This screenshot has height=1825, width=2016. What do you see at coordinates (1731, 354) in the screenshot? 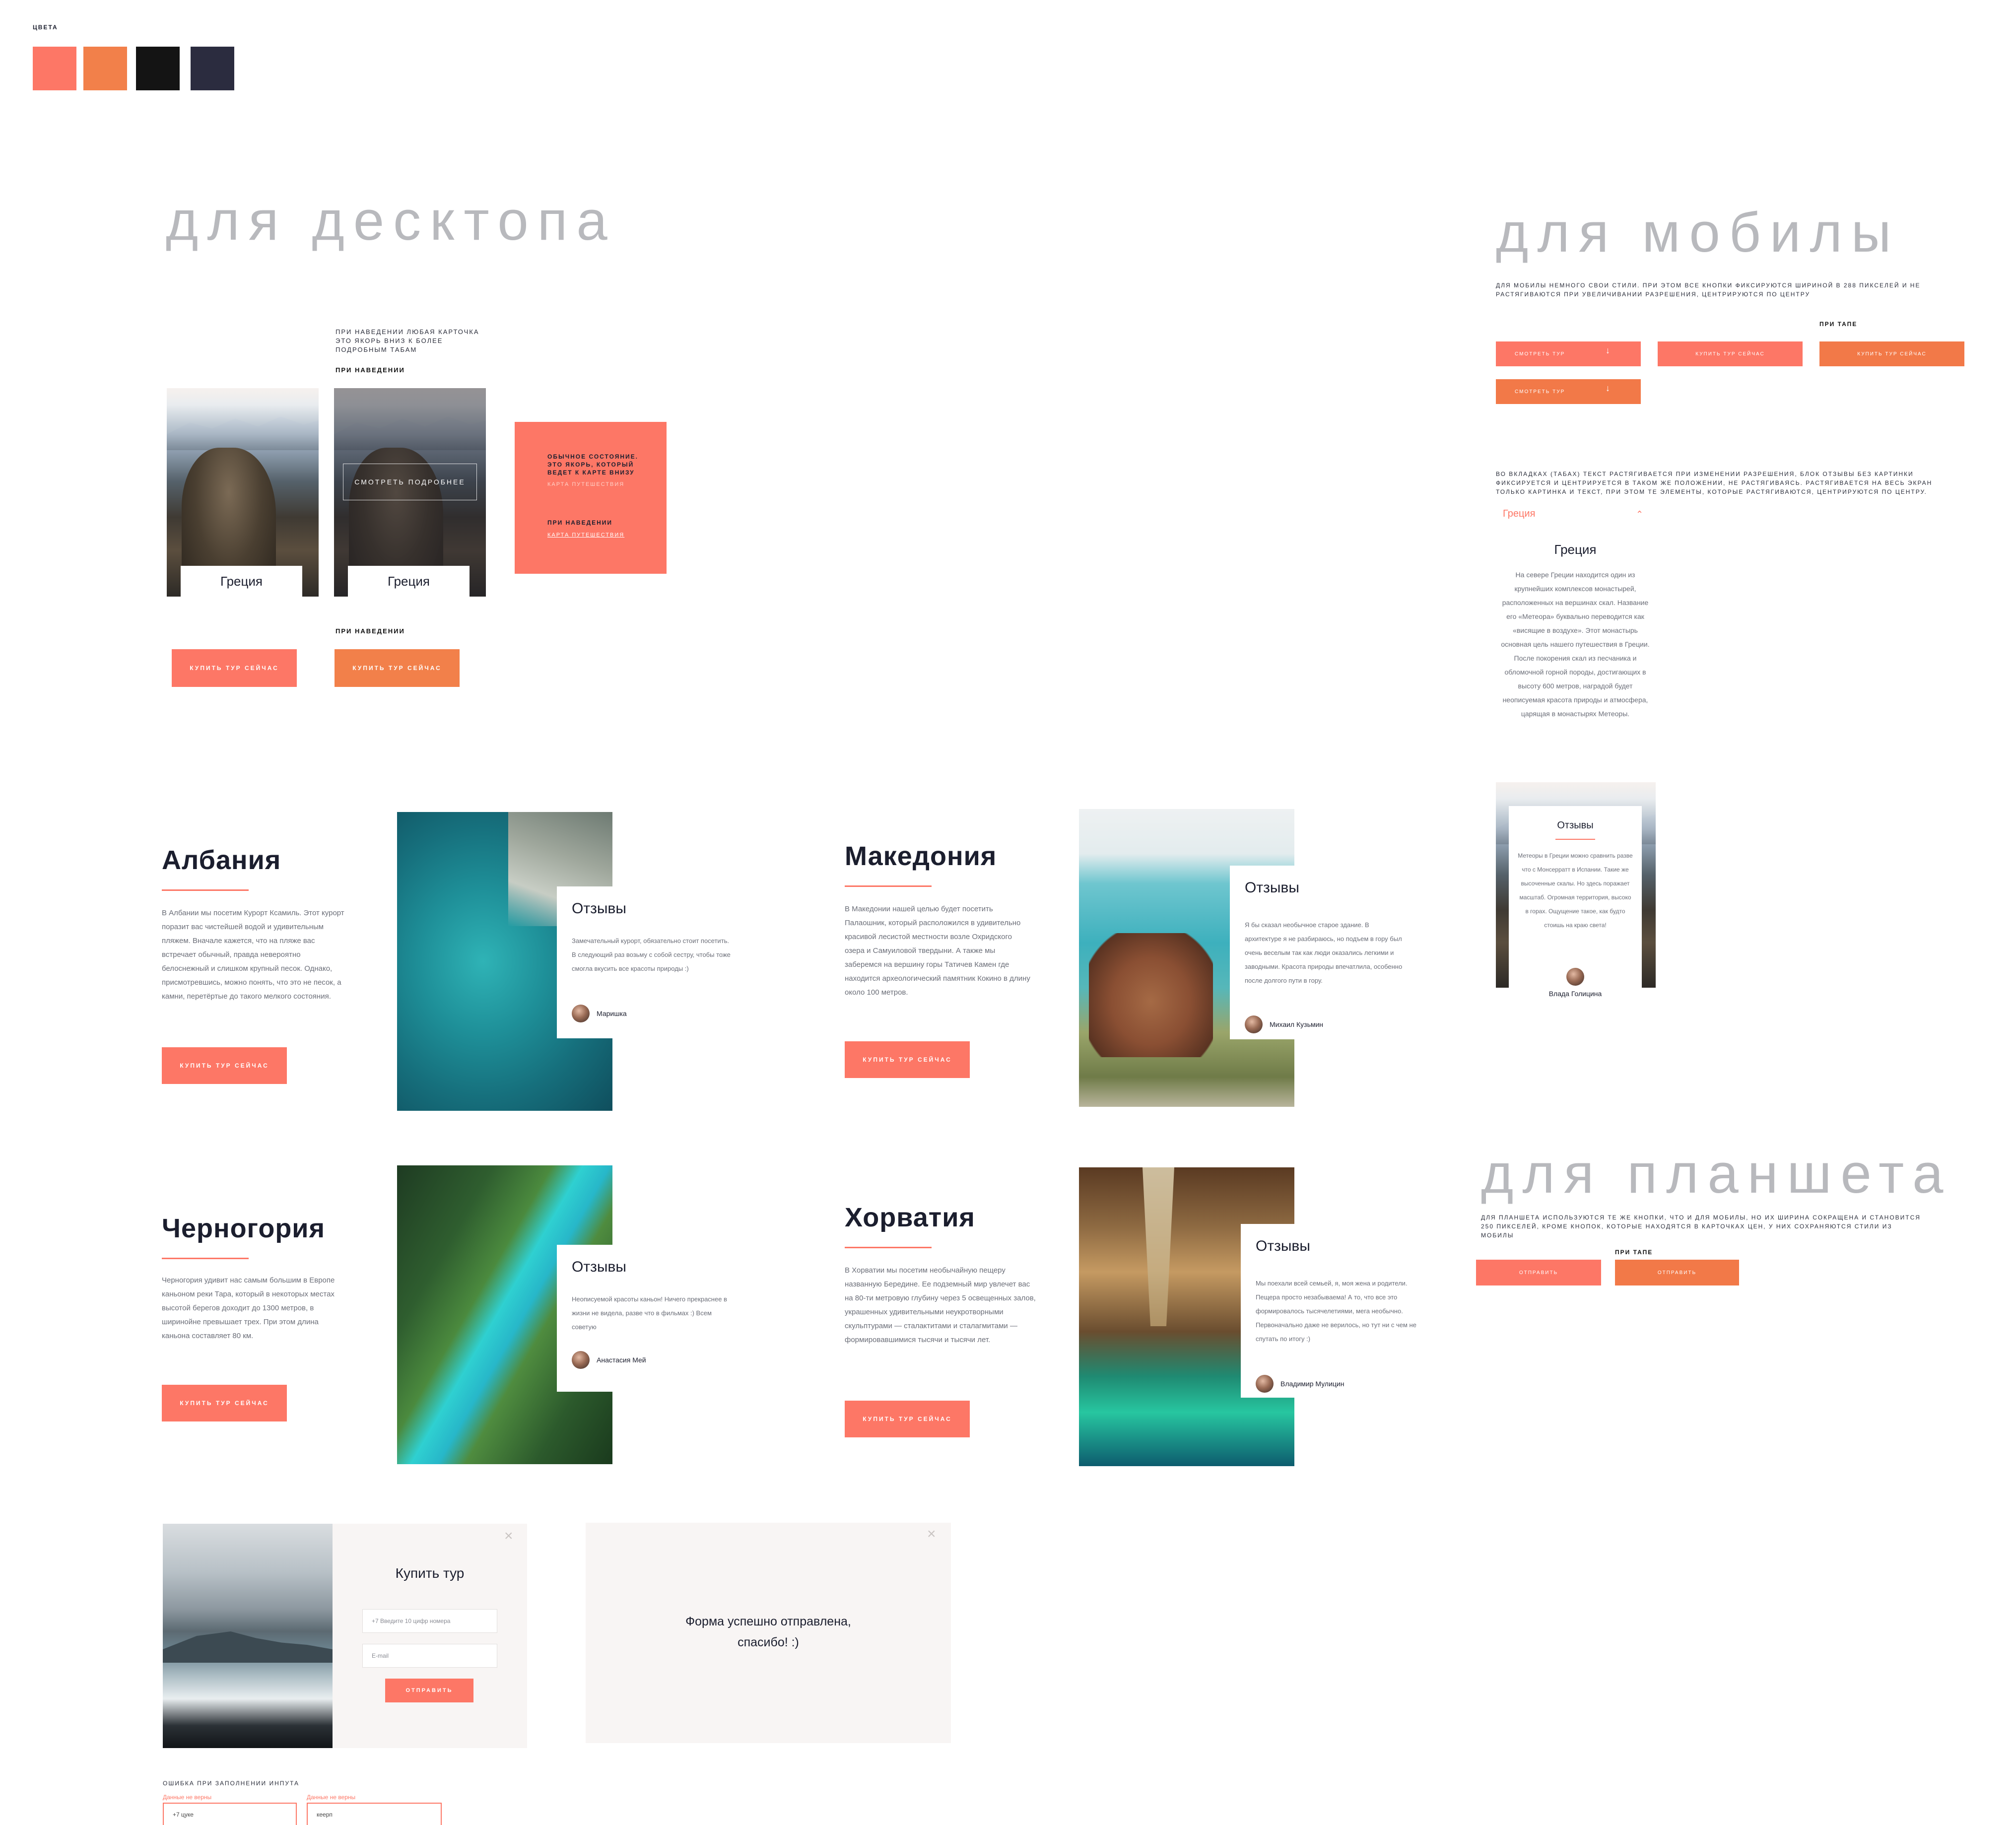
I see `mobile-buy-tour-button: купить тур сейчас` at bounding box center [1731, 354].